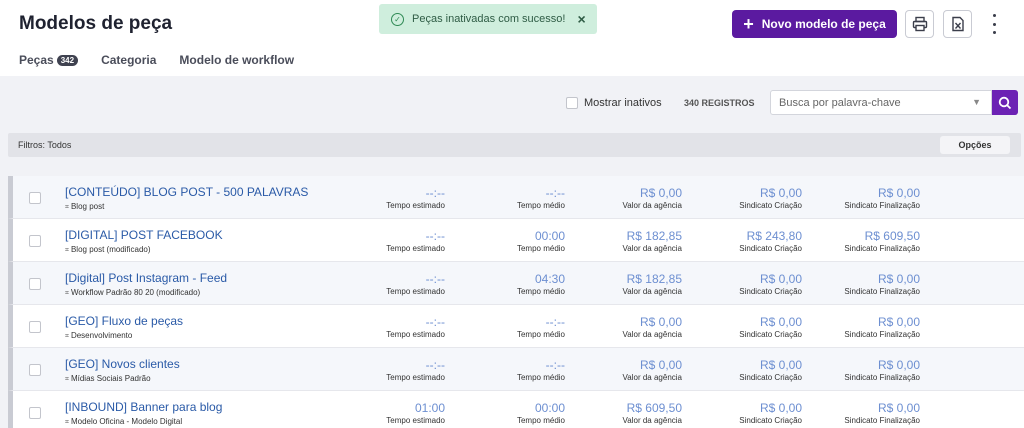 Image resolution: width=1024 pixels, height=428 pixels. What do you see at coordinates (627, 413) in the screenshot?
I see `agency-value: R$ 609,50 Valor da agência` at bounding box center [627, 413].